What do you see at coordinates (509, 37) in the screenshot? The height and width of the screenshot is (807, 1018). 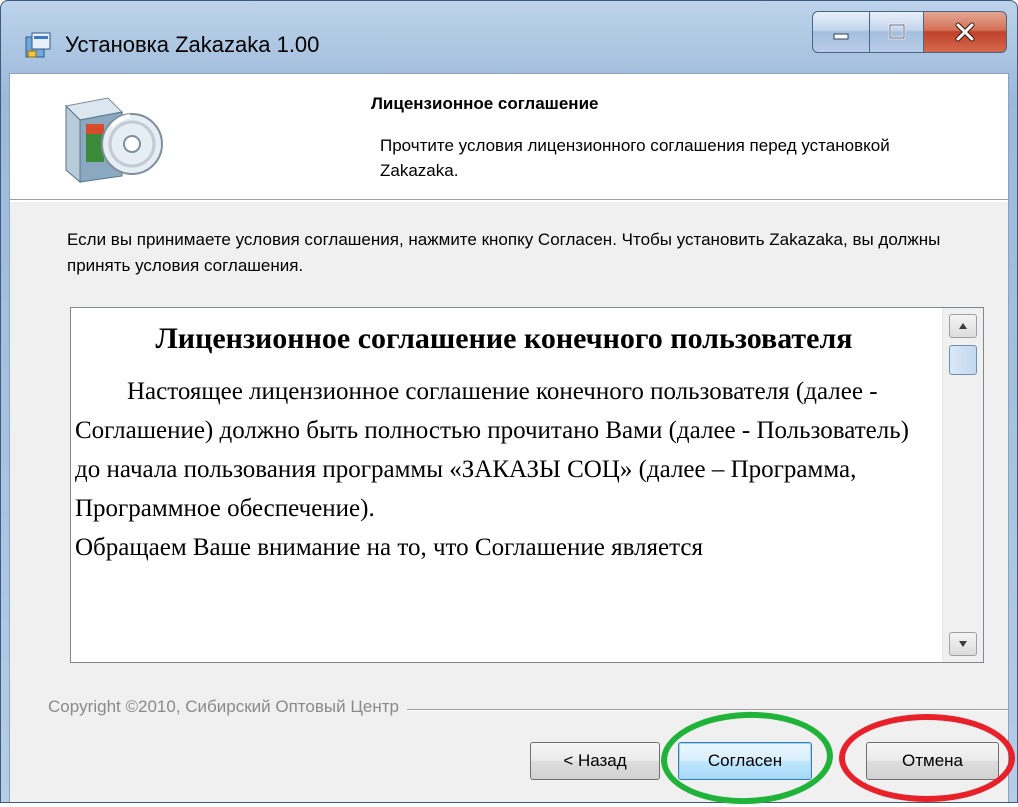 I see `title-bar: Установка Zakazaka 1.00` at bounding box center [509, 37].